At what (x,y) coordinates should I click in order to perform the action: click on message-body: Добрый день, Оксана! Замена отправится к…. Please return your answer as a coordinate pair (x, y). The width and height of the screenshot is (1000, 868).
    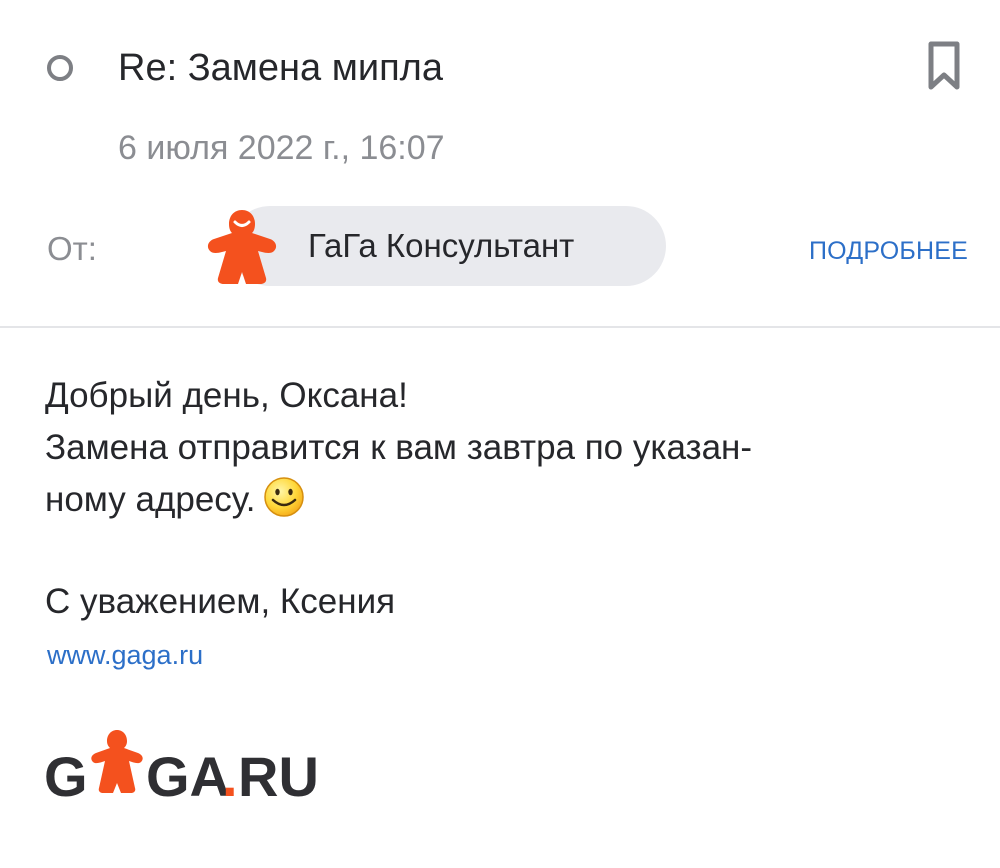
    Looking at the image, I should click on (398, 448).